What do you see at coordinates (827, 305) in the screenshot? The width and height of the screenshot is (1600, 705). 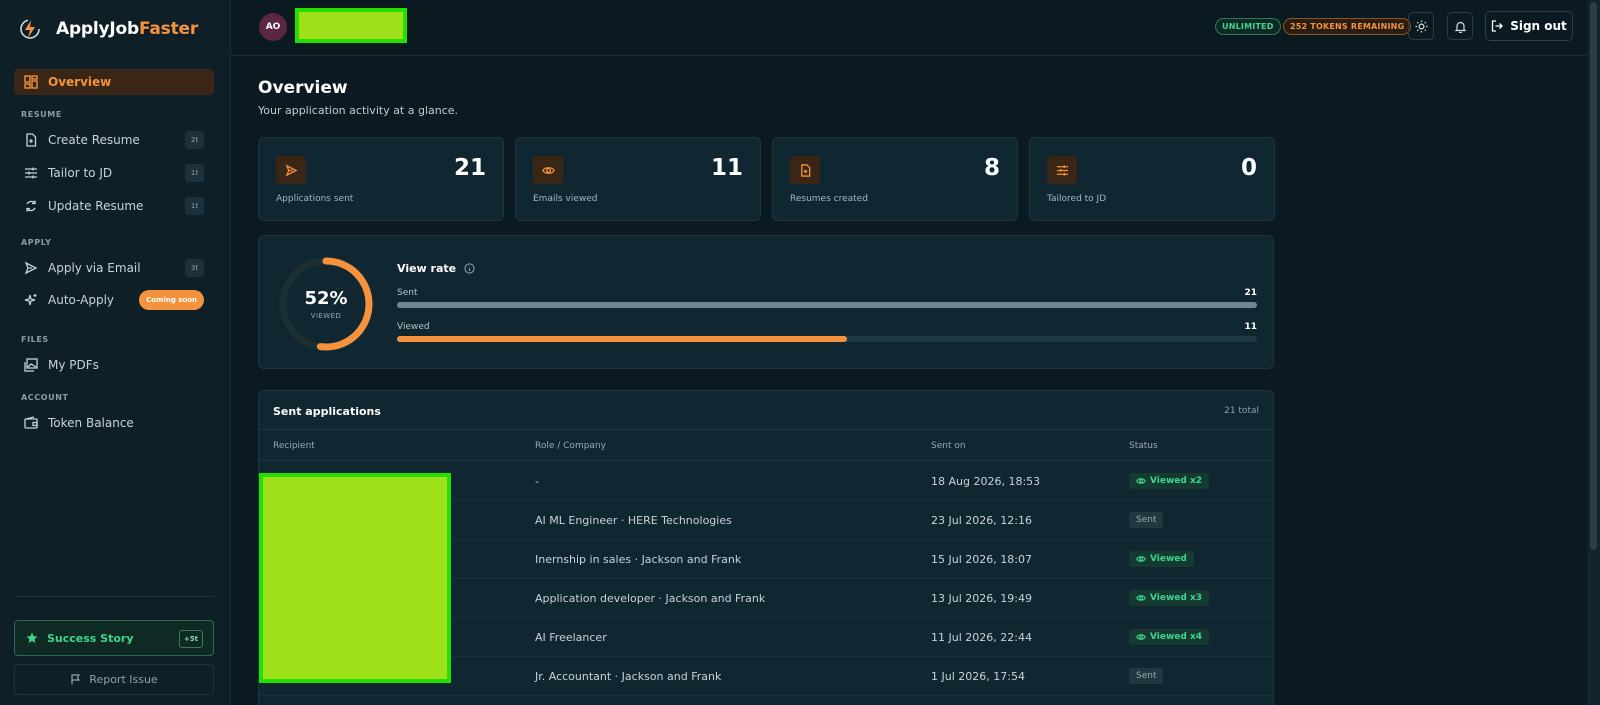 I see `sent-bar-fill` at bounding box center [827, 305].